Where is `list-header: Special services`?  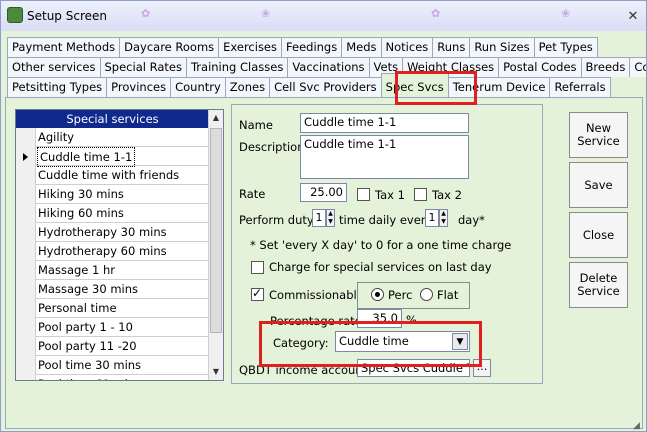
list-header: Special services is located at coordinates (112, 119).